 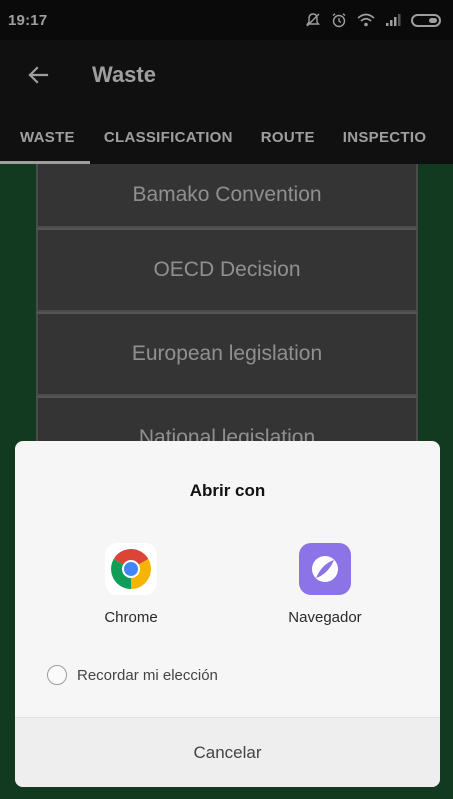 What do you see at coordinates (147, 675) in the screenshot?
I see `remember-choice-label: Recordar mi elección` at bounding box center [147, 675].